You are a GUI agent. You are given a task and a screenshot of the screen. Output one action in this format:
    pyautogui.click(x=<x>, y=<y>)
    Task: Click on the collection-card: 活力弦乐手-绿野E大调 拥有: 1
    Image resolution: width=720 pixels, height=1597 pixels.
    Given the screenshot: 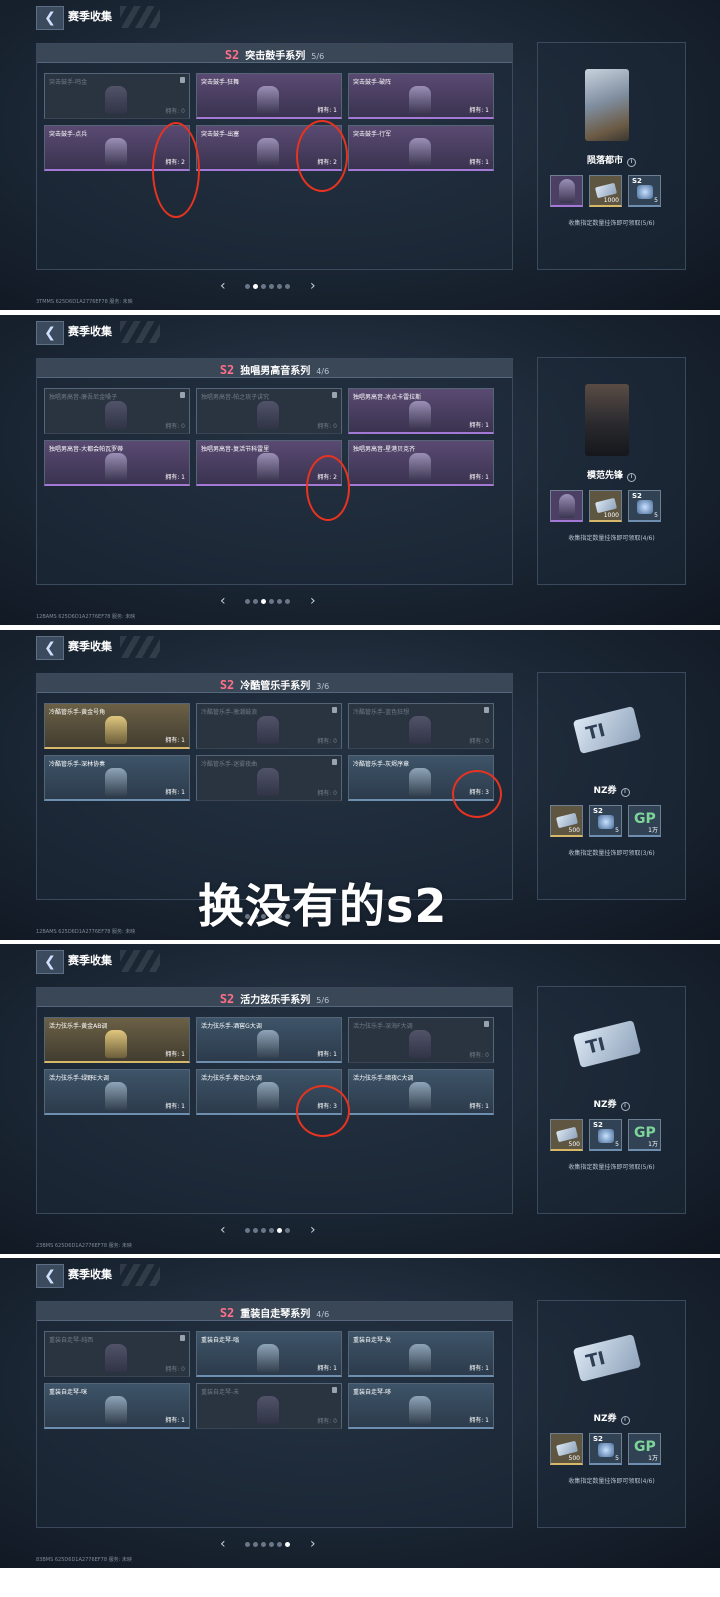 What is the action you would take?
    pyautogui.click(x=117, y=1092)
    